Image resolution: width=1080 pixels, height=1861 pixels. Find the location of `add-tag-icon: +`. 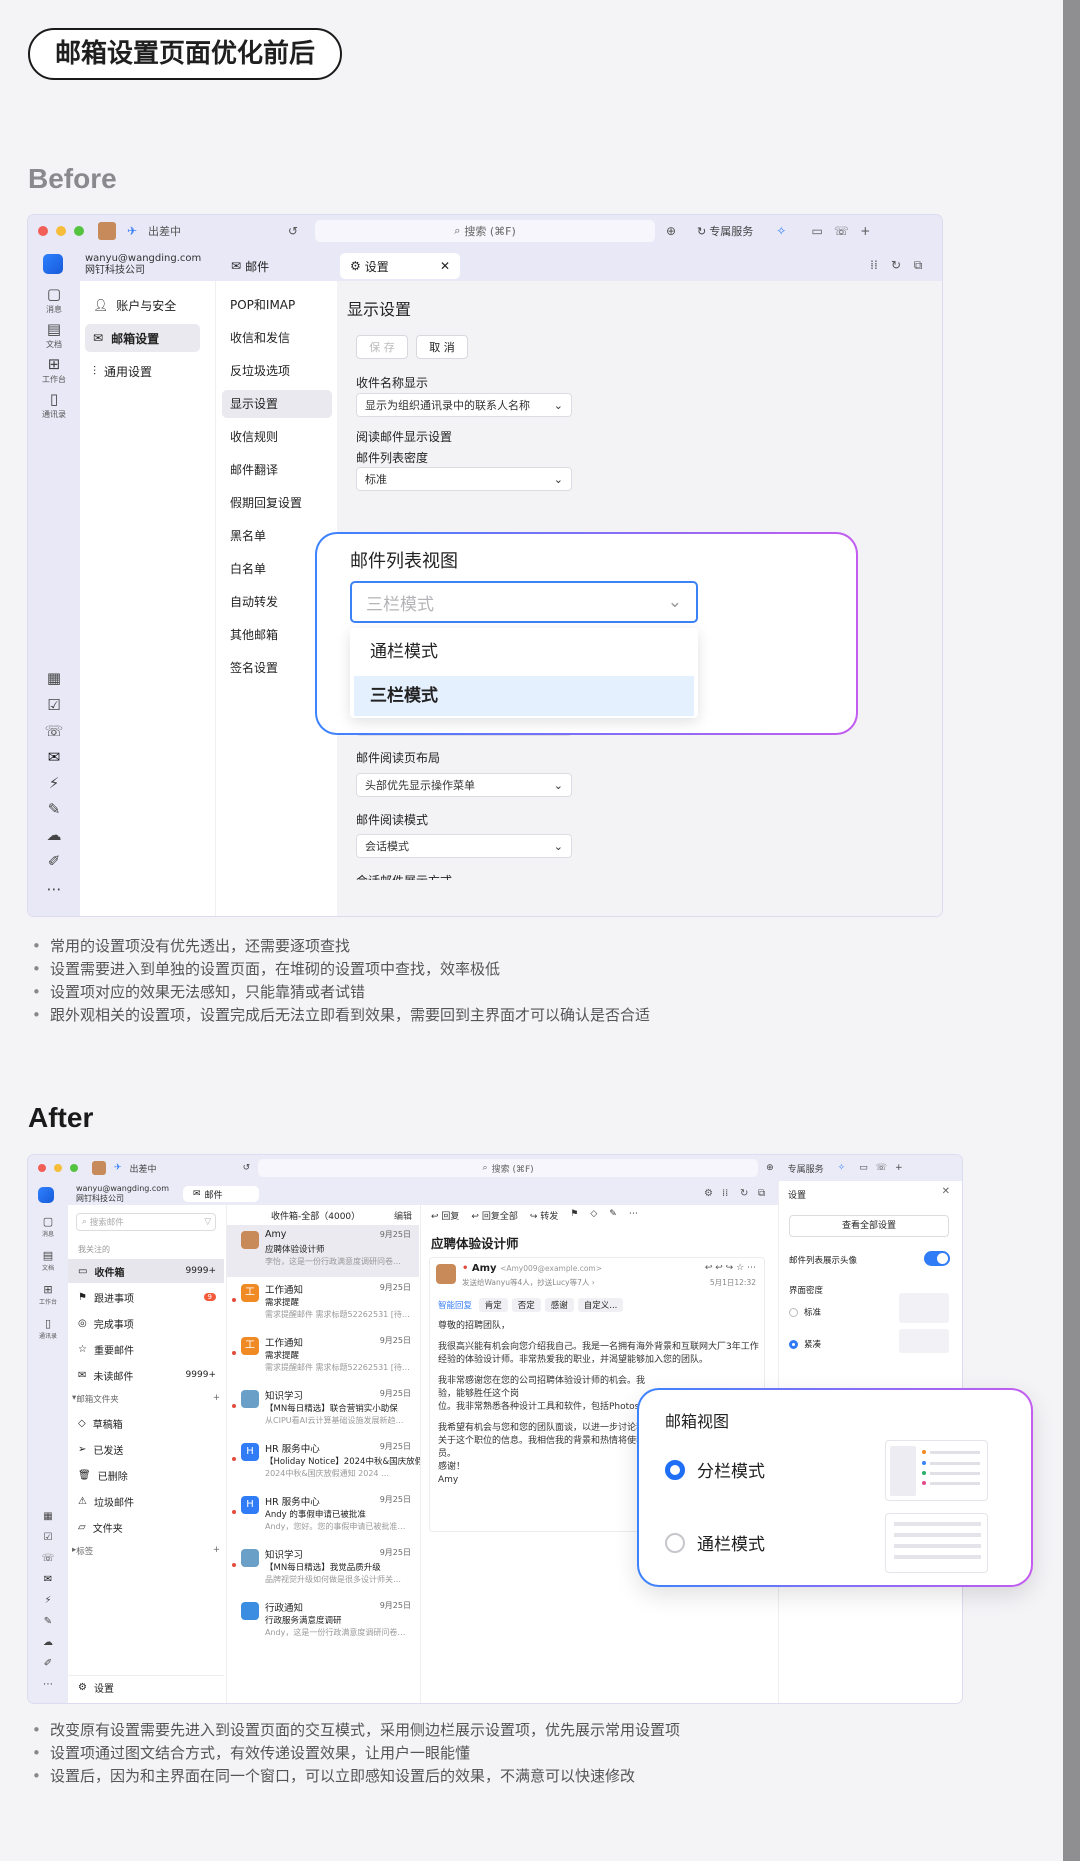

add-tag-icon: + is located at coordinates (216, 1551).